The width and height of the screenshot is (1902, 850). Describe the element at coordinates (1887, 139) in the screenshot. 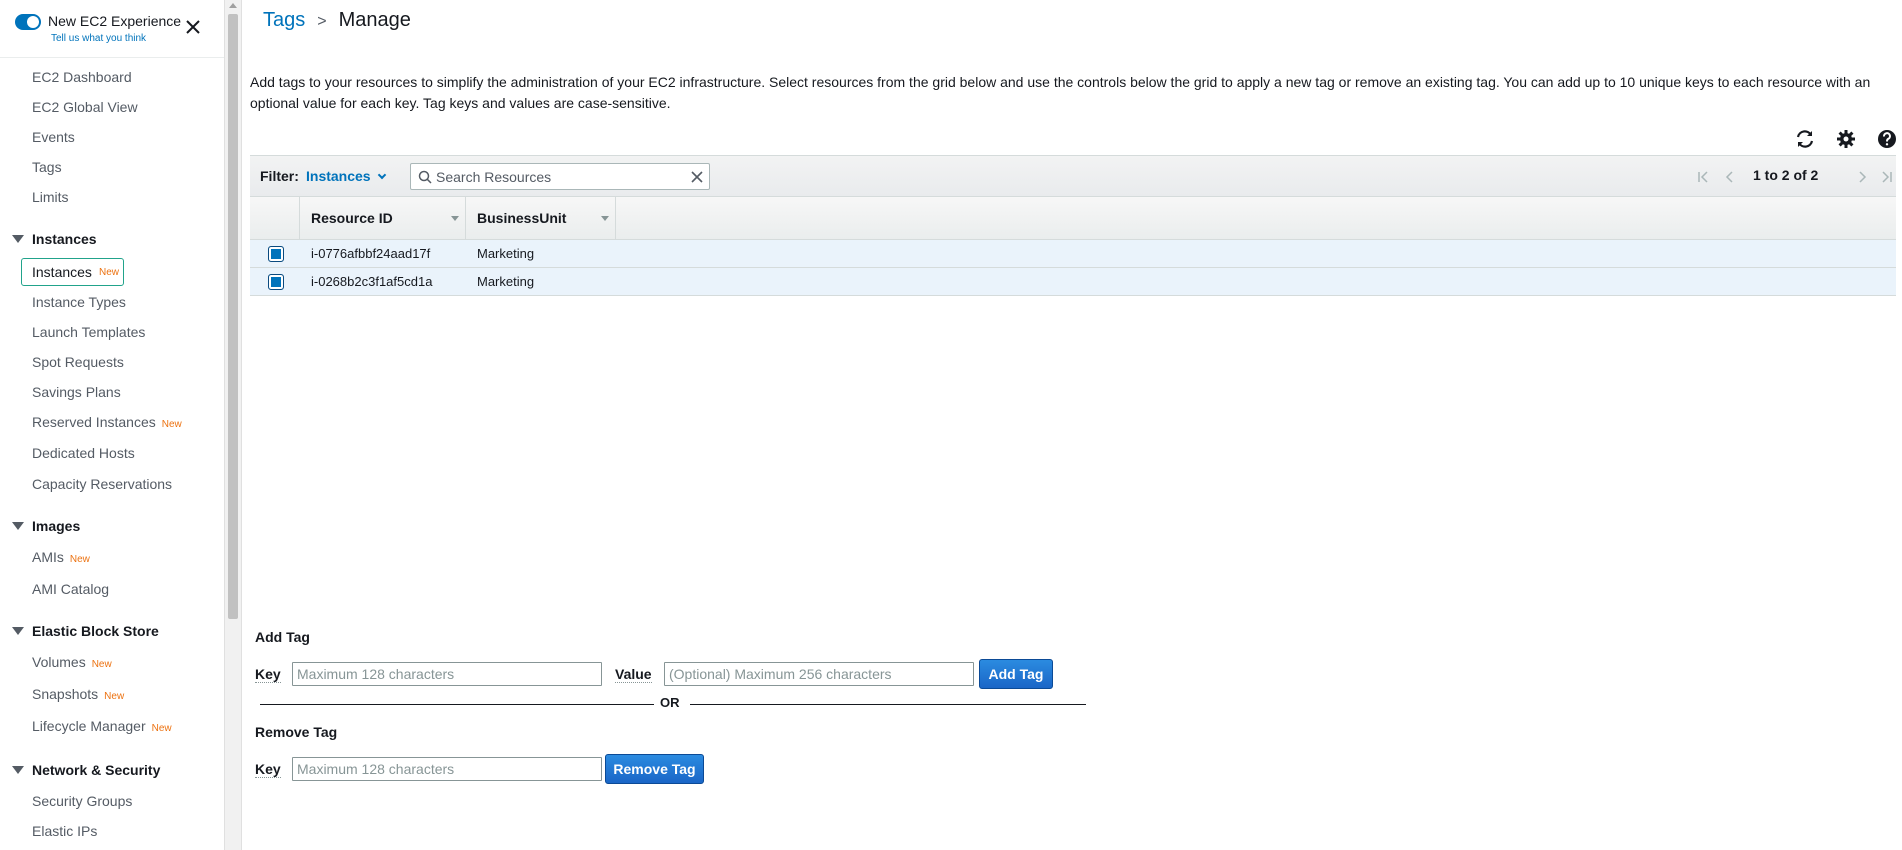

I see `help-icon` at that location.